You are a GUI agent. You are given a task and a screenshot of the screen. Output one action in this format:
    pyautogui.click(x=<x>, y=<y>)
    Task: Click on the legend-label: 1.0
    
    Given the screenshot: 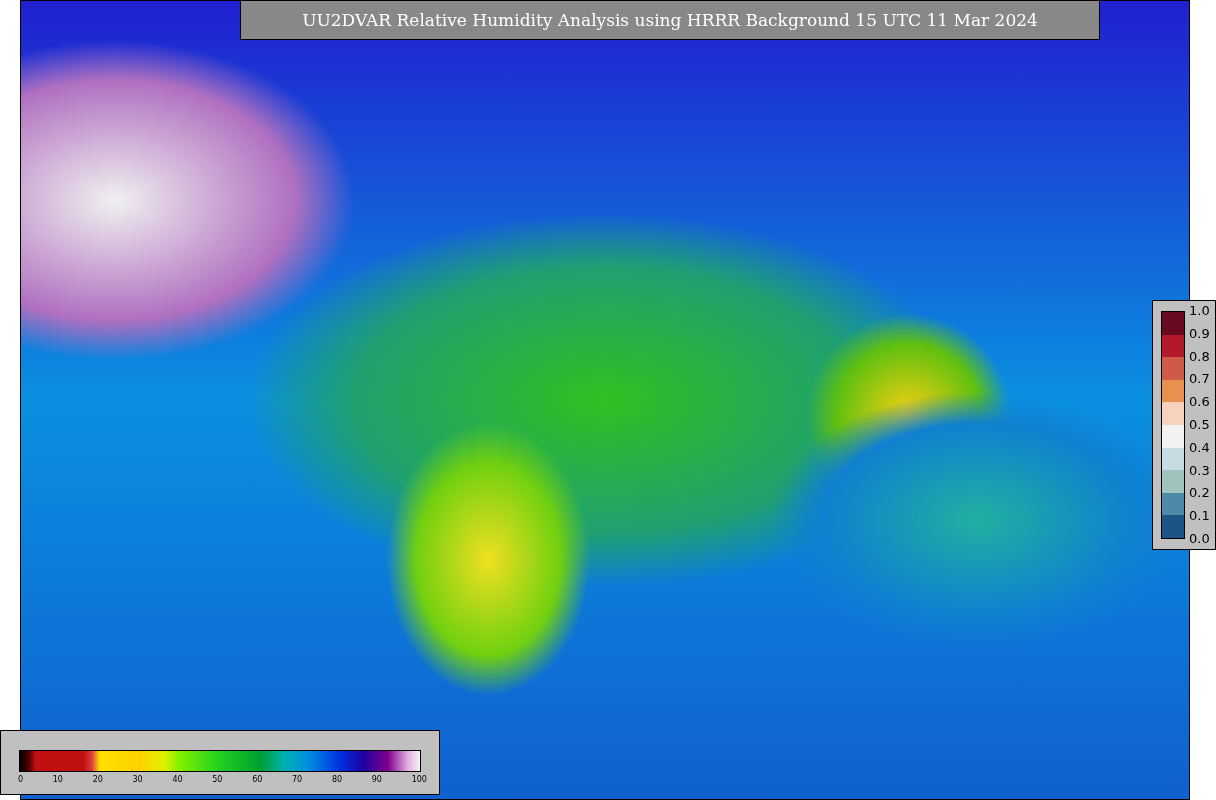 What is the action you would take?
    pyautogui.click(x=1199, y=311)
    